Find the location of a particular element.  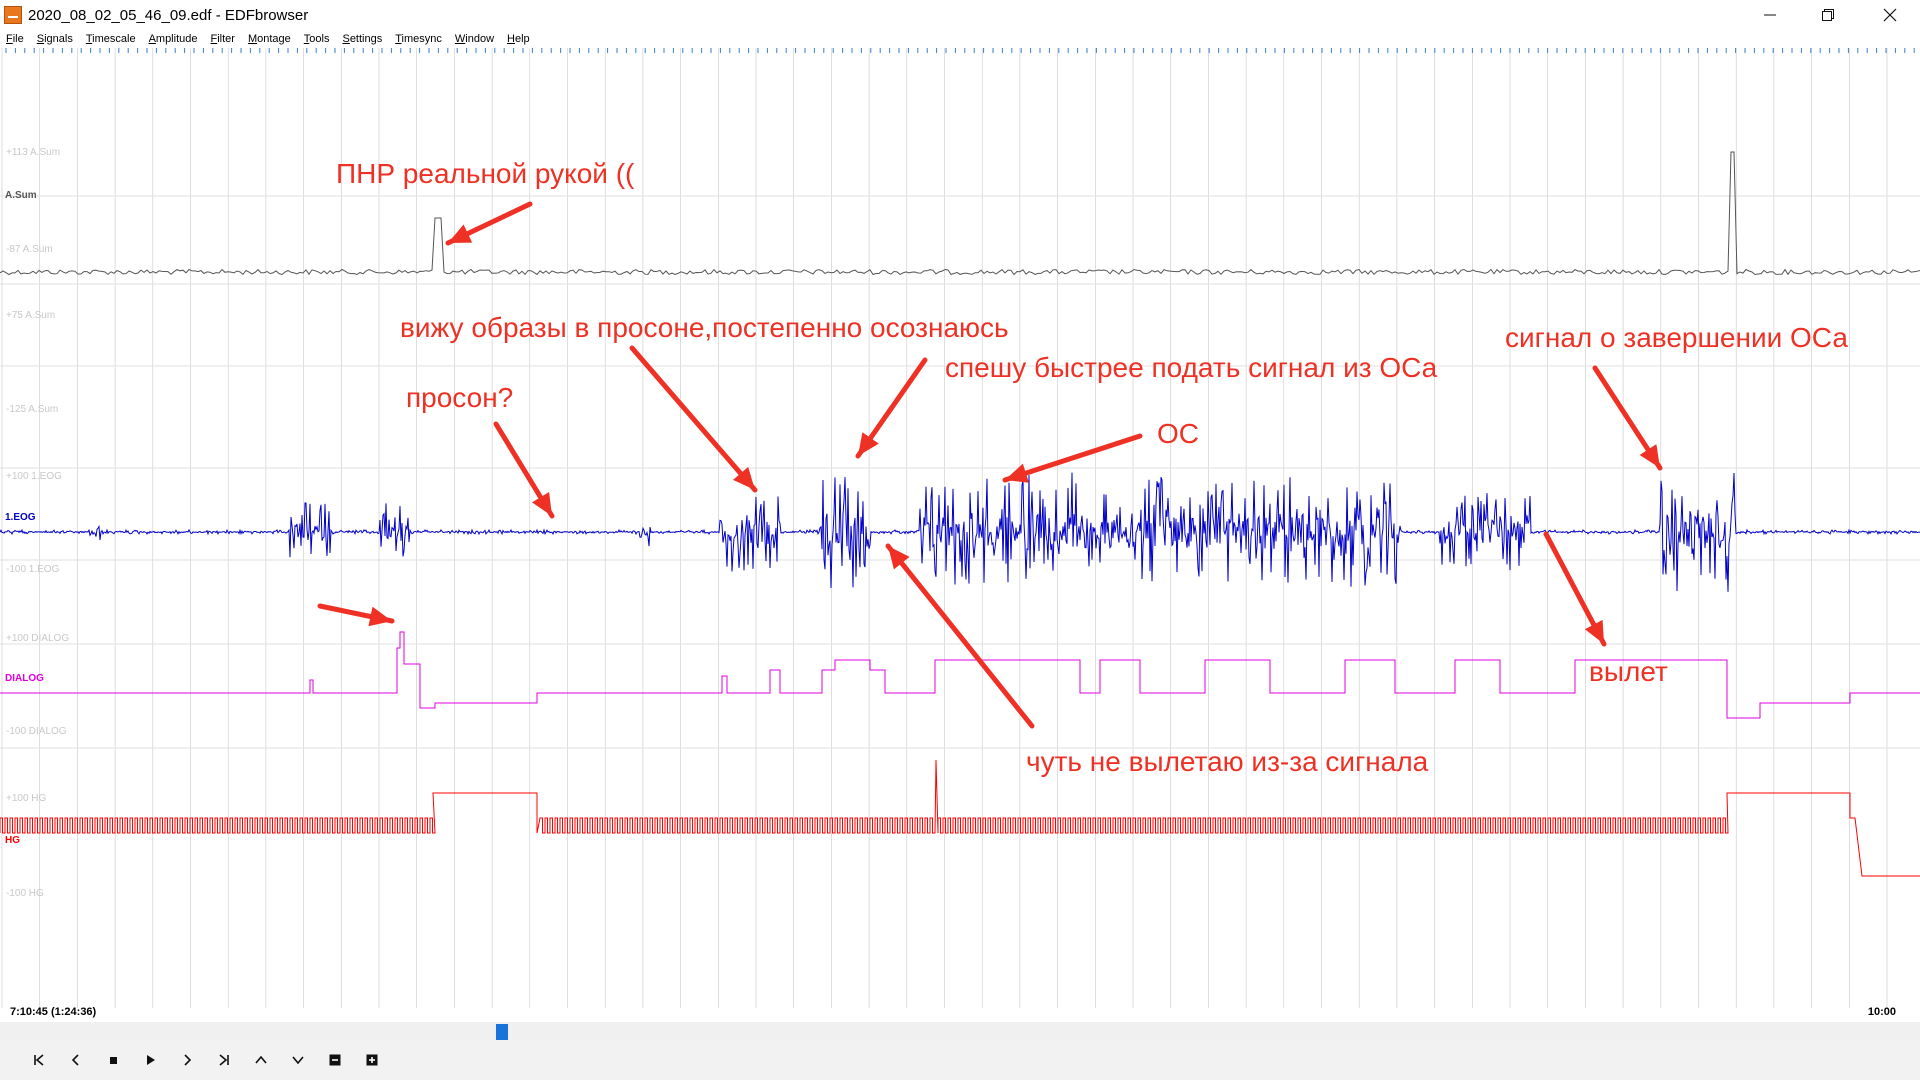

annotation-vylet: вылет is located at coordinates (1628, 671).